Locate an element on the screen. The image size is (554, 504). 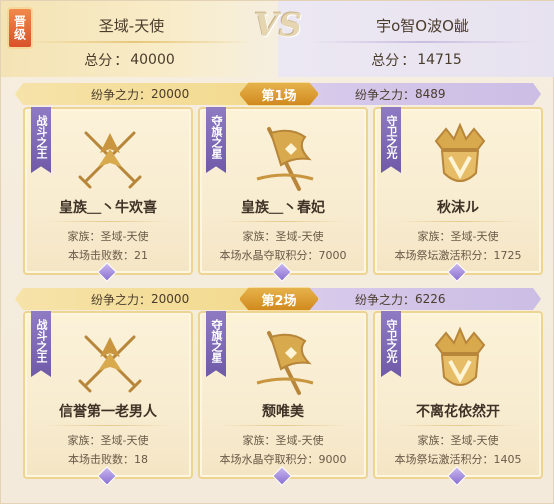
right-team-name: 宇o智O波O龇 is located at coordinates (422, 25).